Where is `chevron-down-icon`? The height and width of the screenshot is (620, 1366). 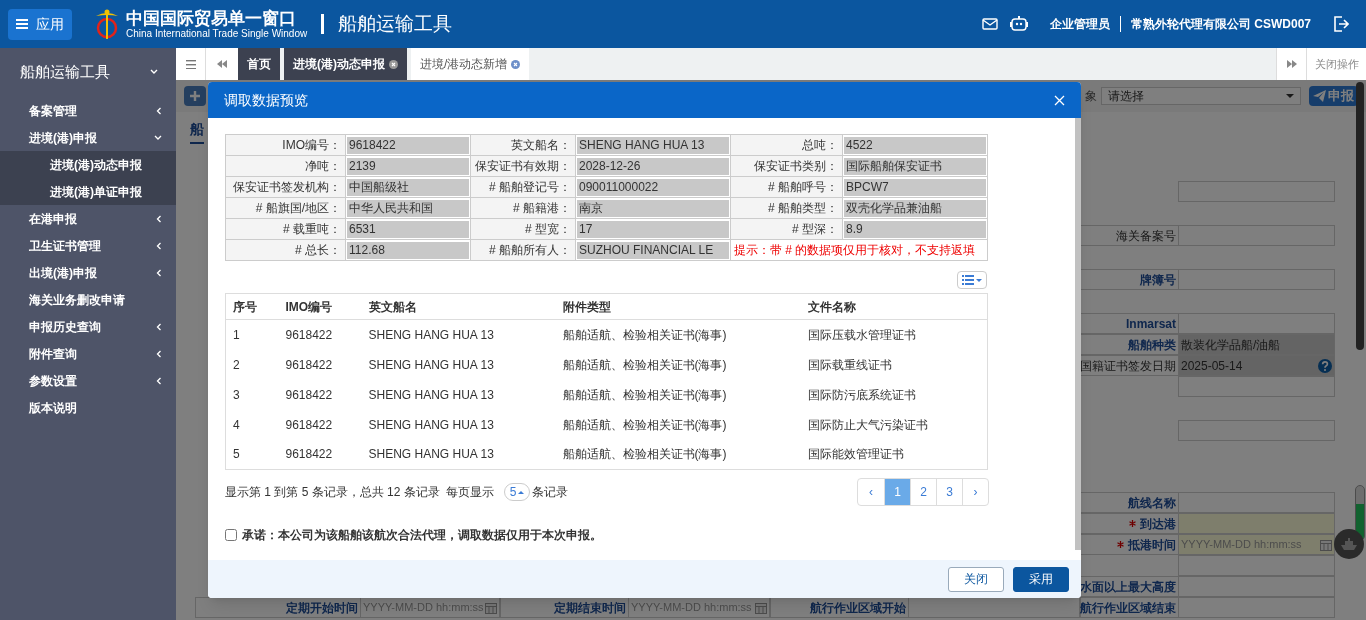
chevron-down-icon is located at coordinates (154, 72).